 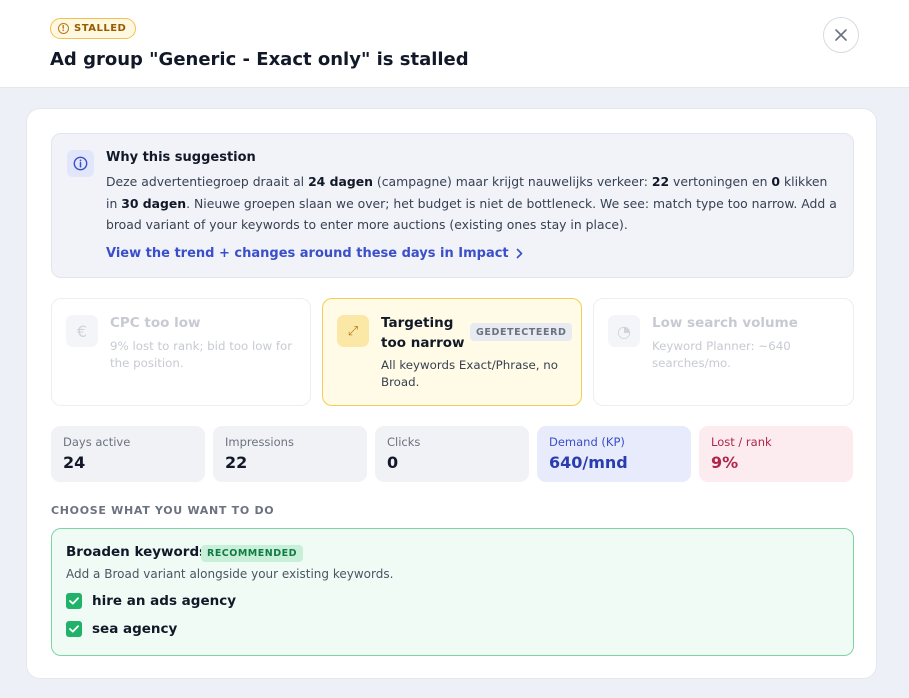 I want to click on status-badge: ! STALLED, so click(x=93, y=28).